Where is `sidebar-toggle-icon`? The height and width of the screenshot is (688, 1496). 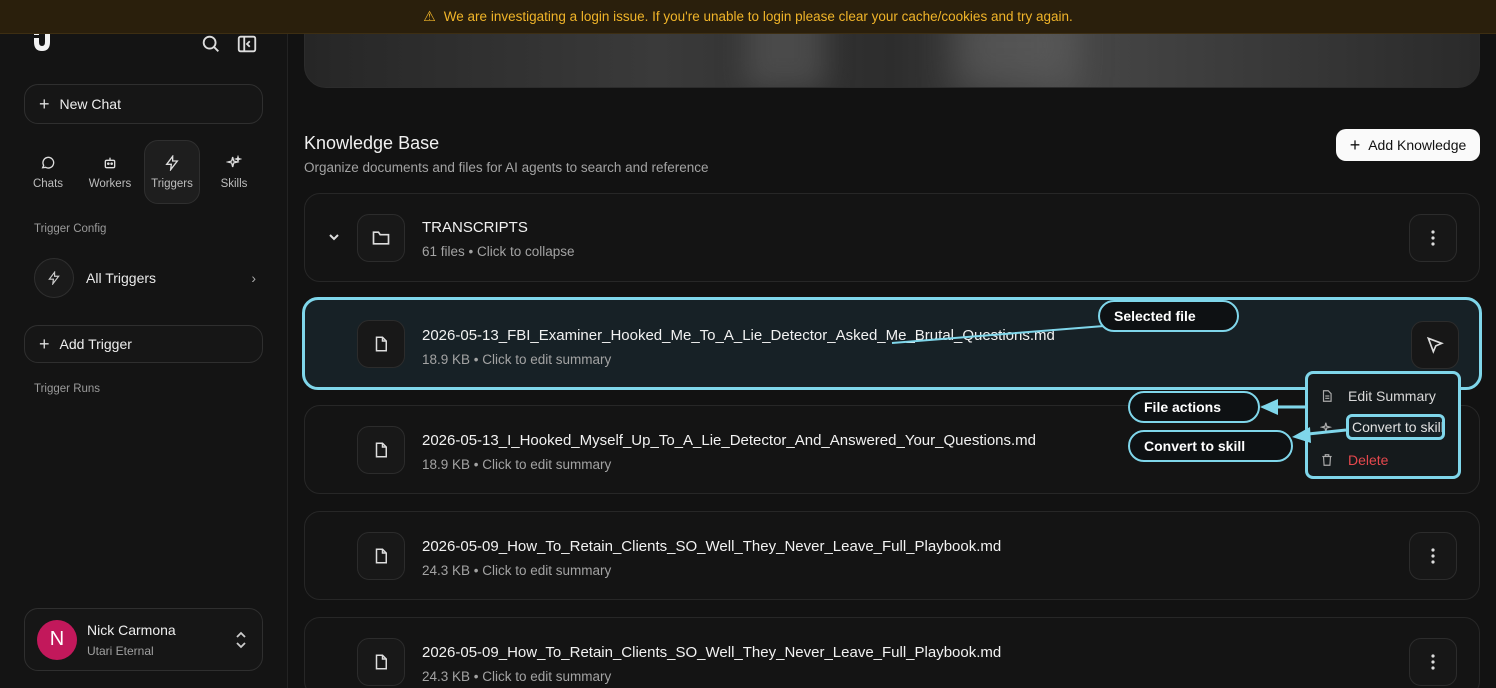 sidebar-toggle-icon is located at coordinates (247, 44).